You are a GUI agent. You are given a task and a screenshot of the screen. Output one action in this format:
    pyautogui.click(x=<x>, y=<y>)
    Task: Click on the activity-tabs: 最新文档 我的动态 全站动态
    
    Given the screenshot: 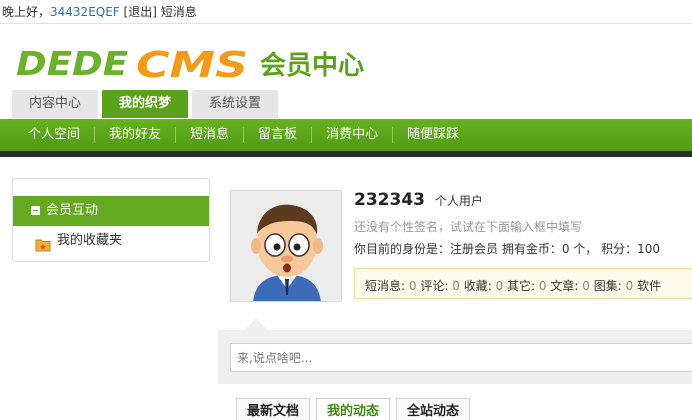 What is the action you would take?
    pyautogui.click(x=356, y=409)
    